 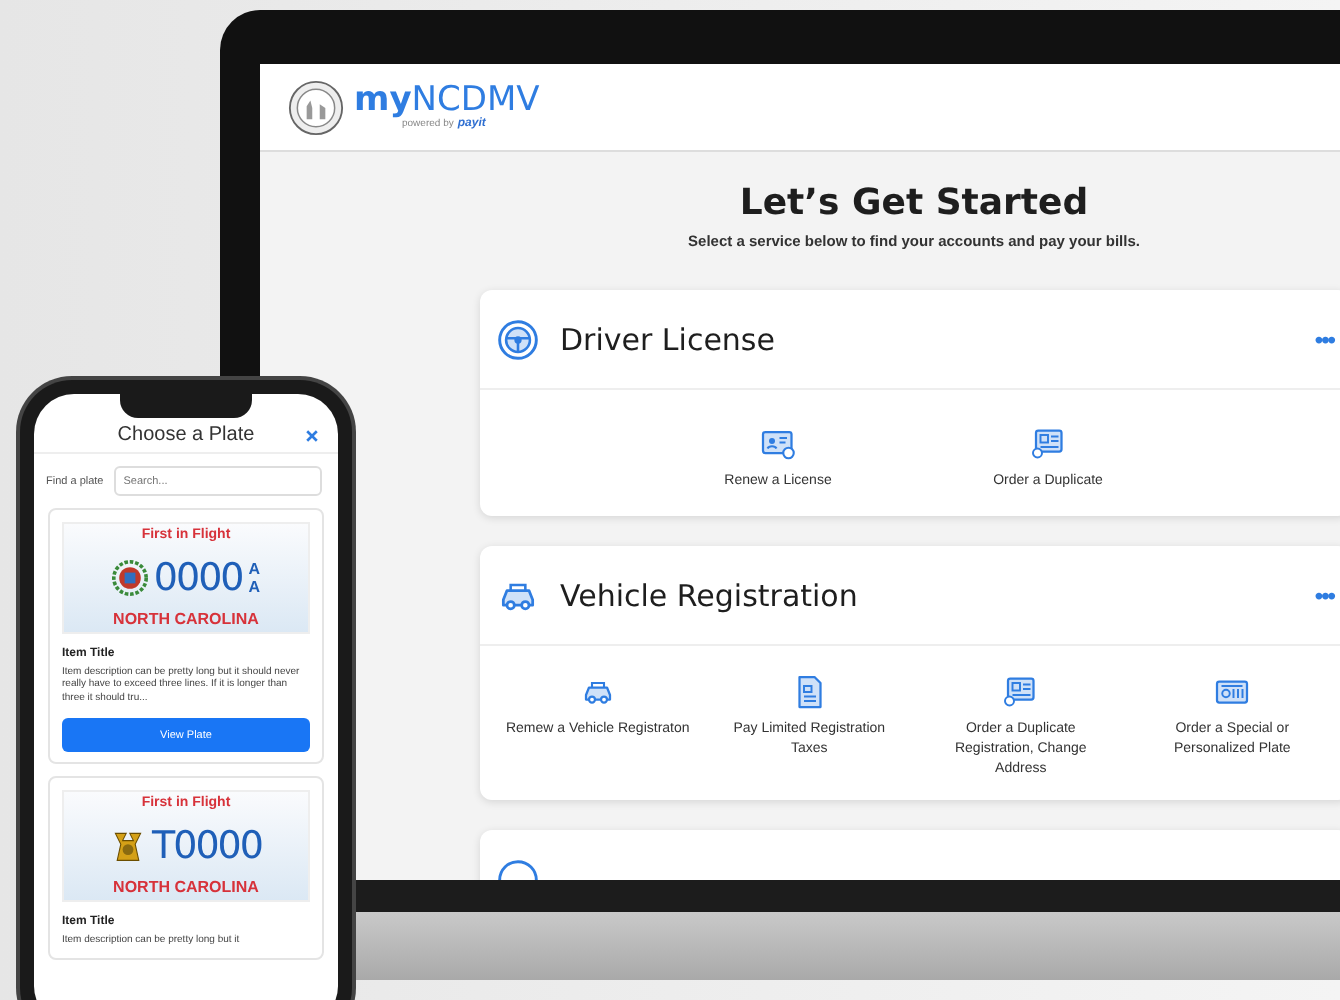 I want to click on phone-notch, so click(x=186, y=405).